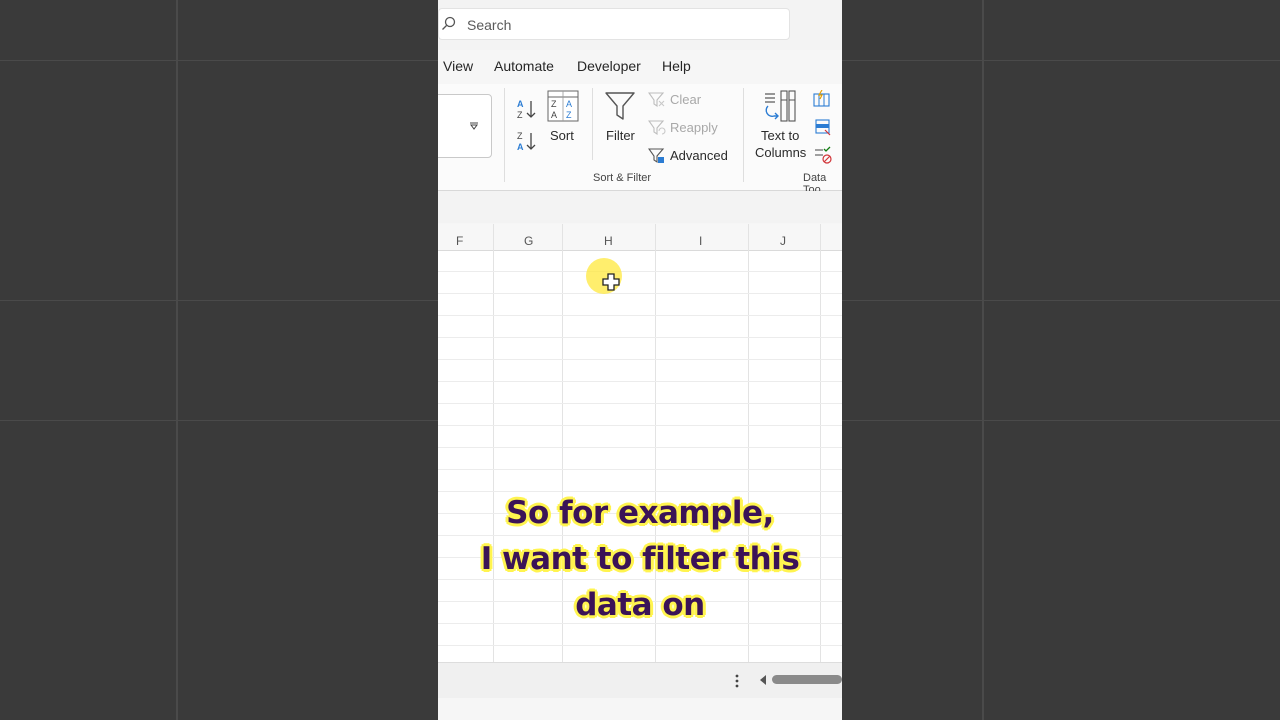 Image resolution: width=1280 pixels, height=720 pixels. What do you see at coordinates (822, 99) in the screenshot?
I see `flash-fill-icon` at bounding box center [822, 99].